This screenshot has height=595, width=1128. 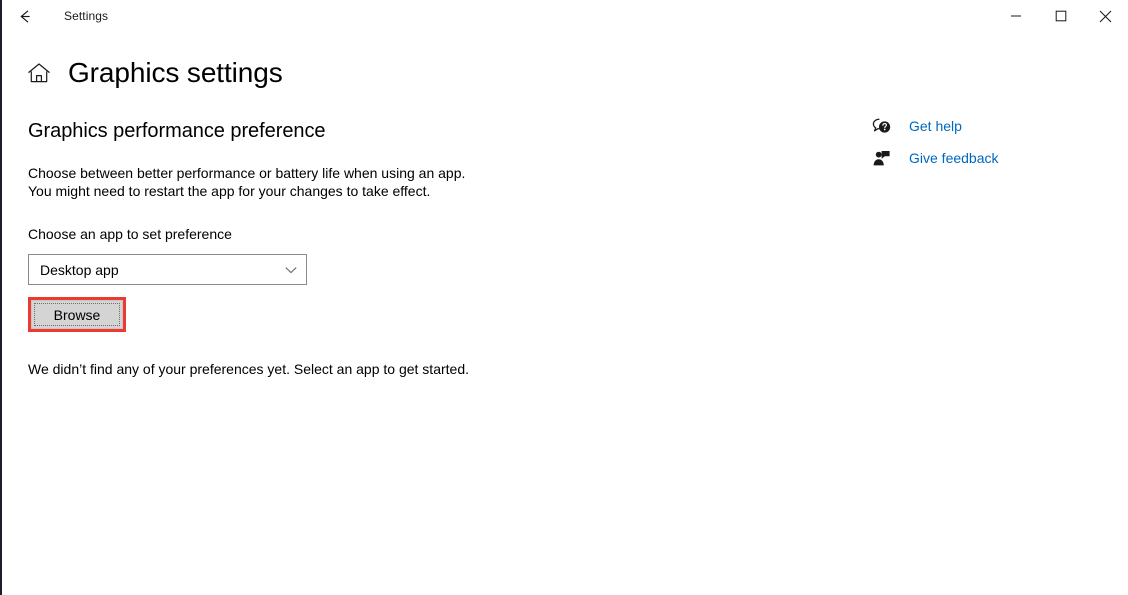 I want to click on window-title: Settings, so click(x=86, y=16).